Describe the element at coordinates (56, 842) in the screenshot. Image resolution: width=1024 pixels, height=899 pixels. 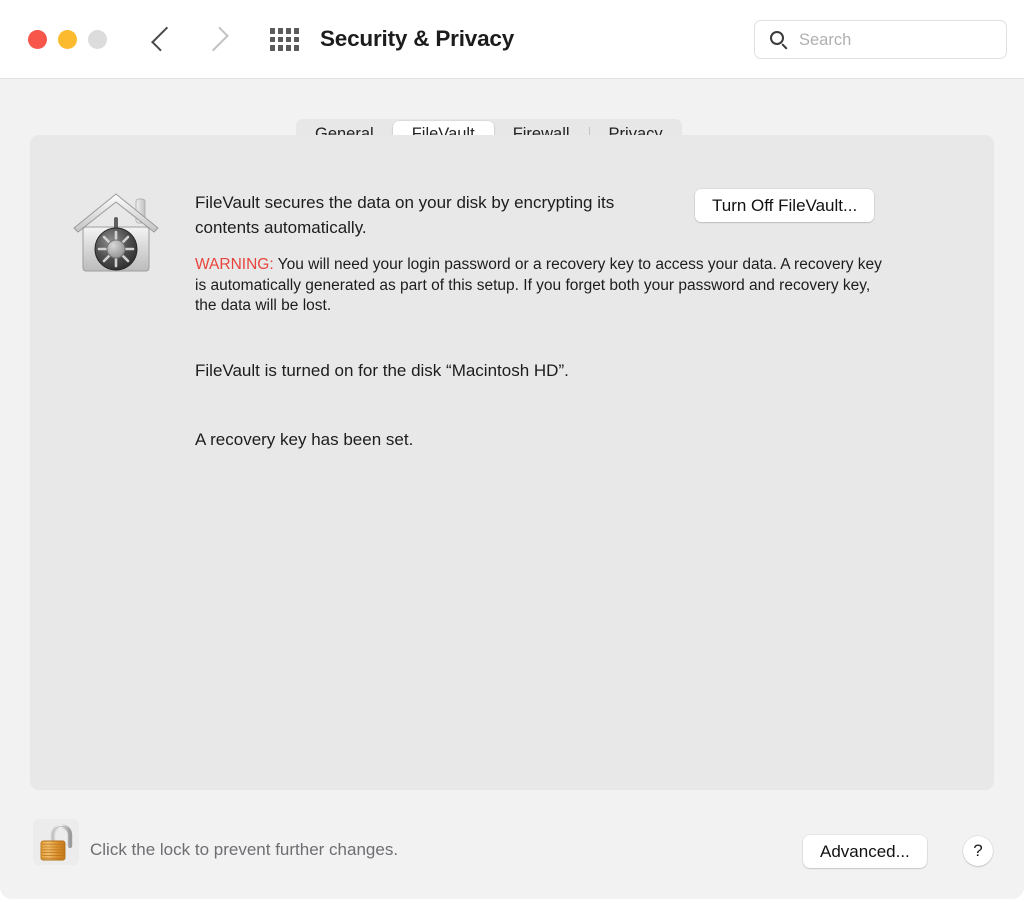
I see `unlocked-padlock-icon` at that location.